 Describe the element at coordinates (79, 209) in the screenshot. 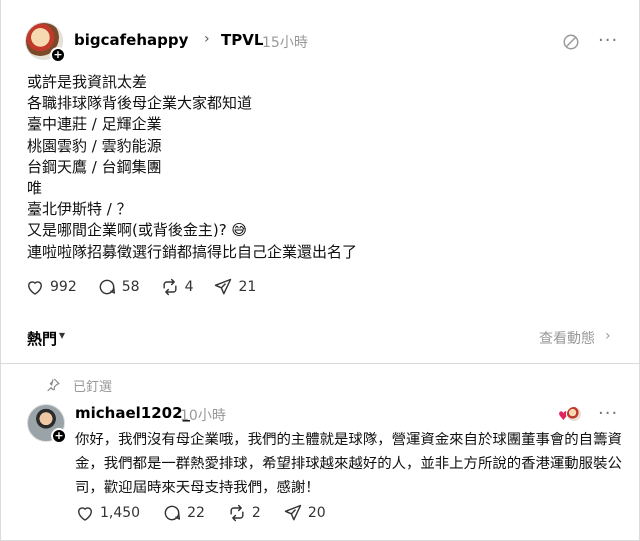

I see `post-line: 臺北伊斯特 / ？` at that location.